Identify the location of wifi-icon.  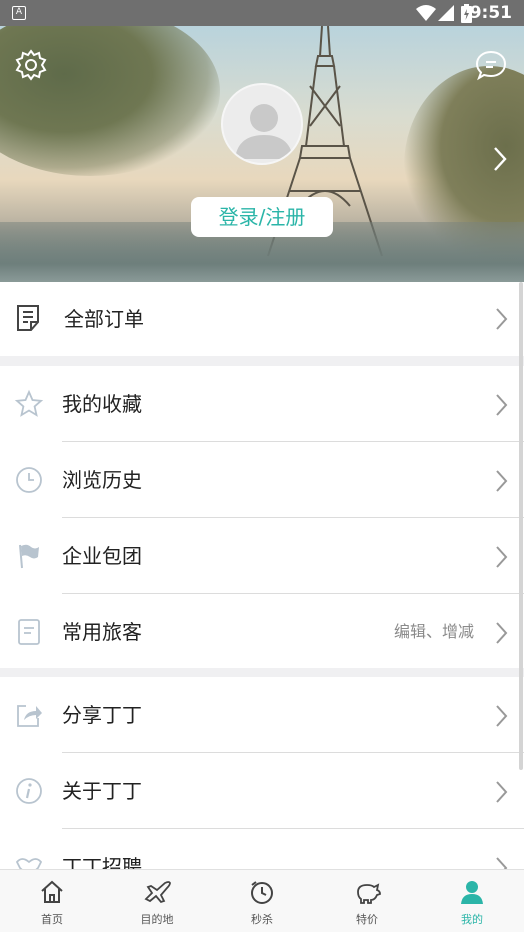
(426, 13).